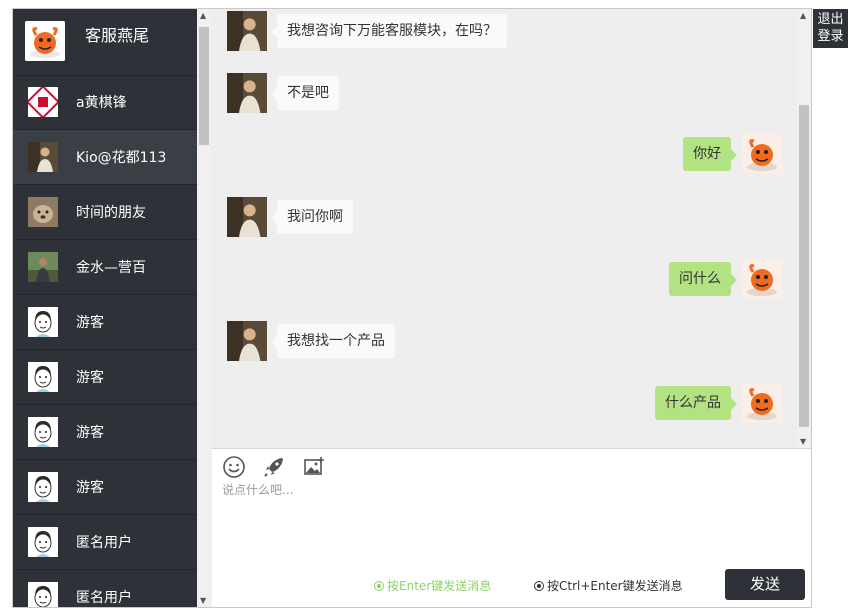 The height and width of the screenshot is (614, 854). I want to click on sidebar-scrollbar: ▲ ▼, so click(204, 308).